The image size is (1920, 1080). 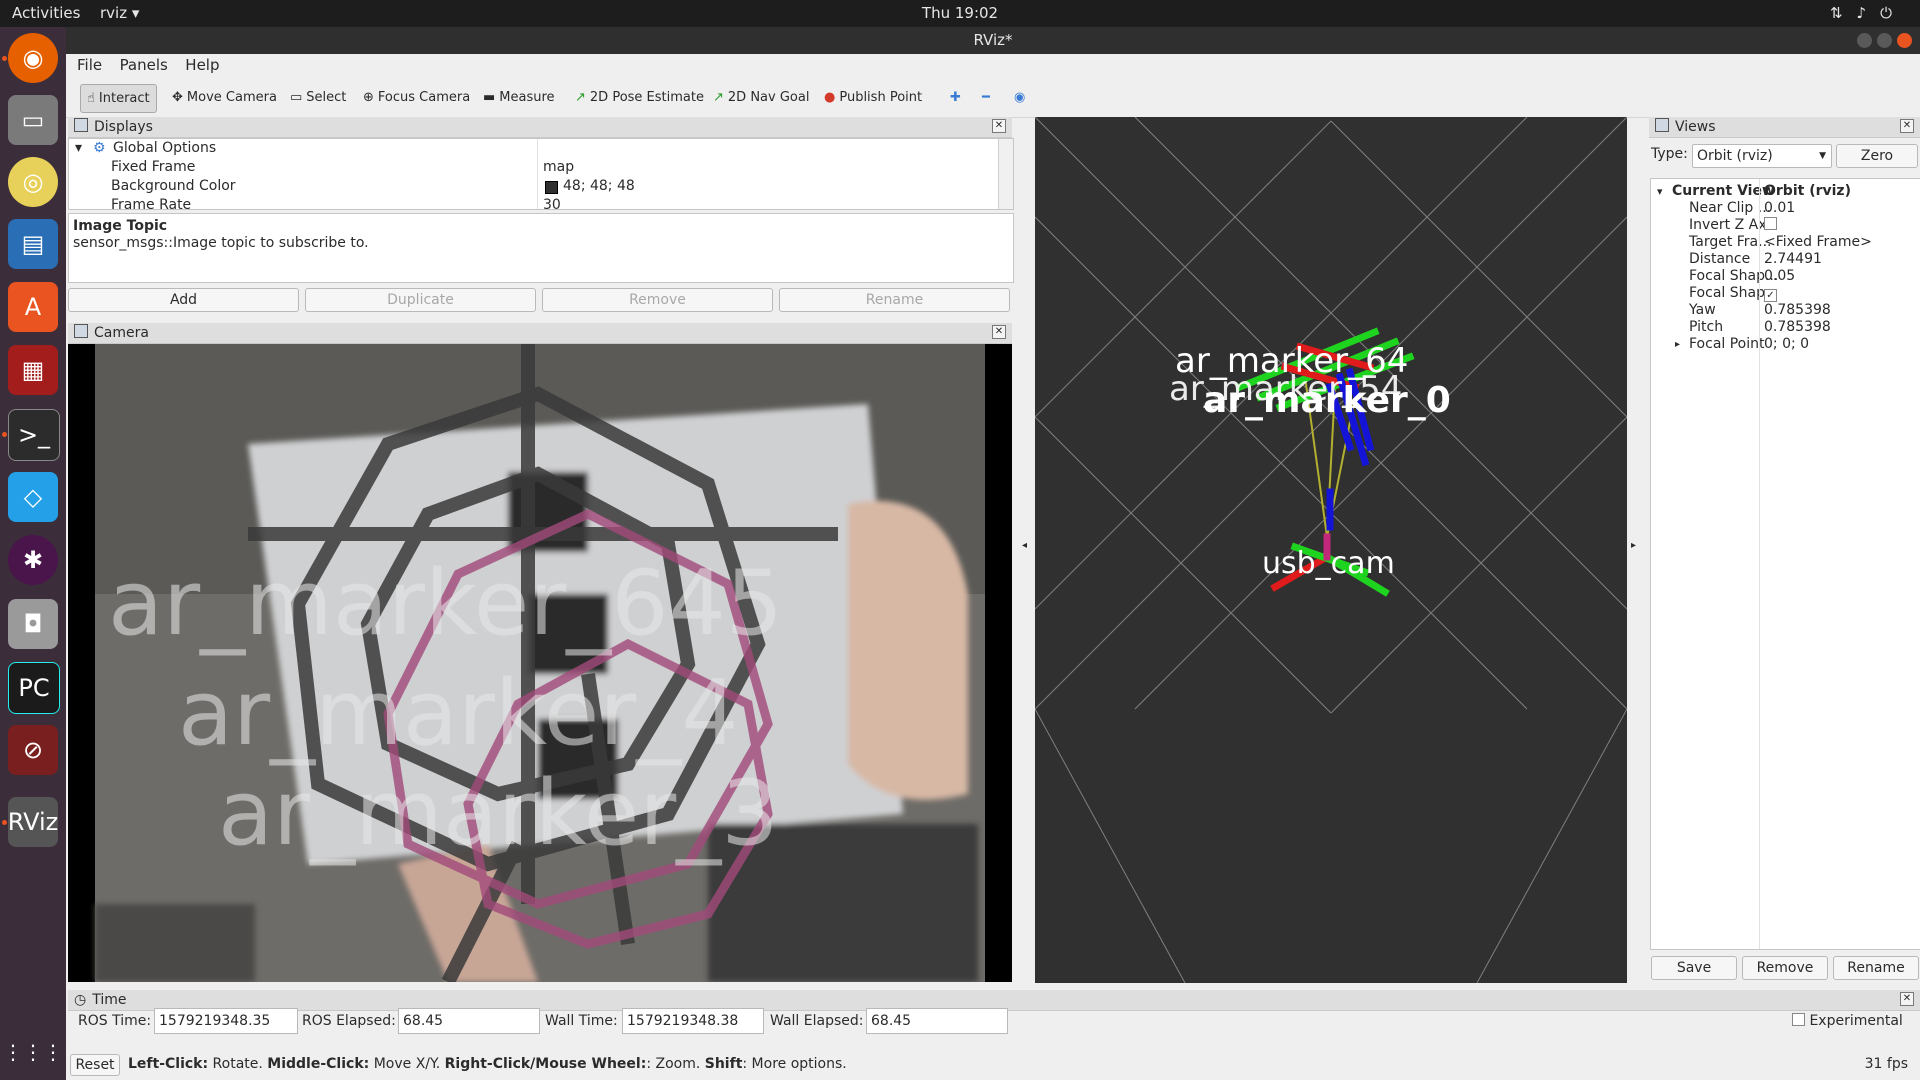 I want to click on terminal-icon: >_, so click(x=34, y=435).